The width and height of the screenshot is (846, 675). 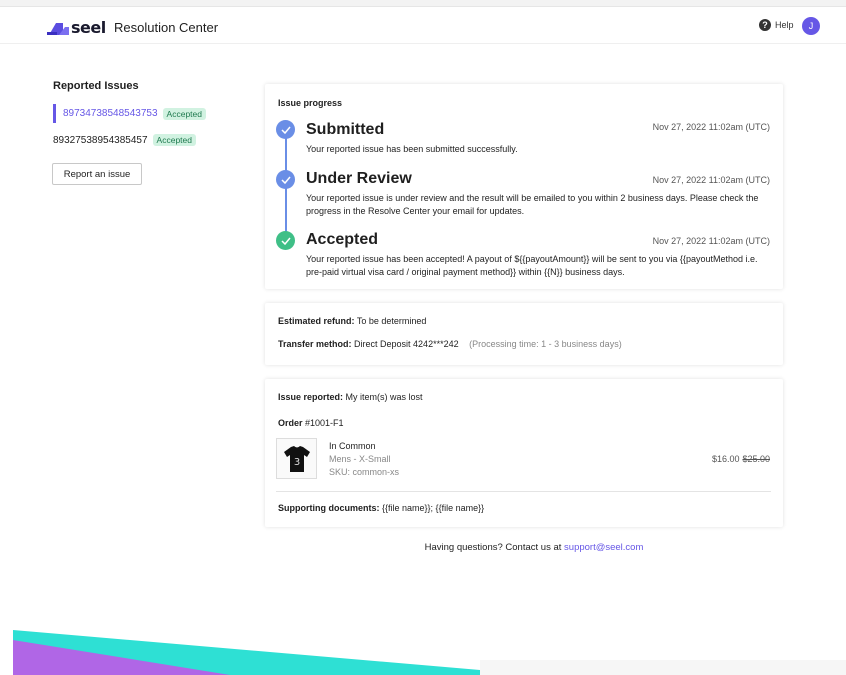 I want to click on issue-item: 89327538954385457 Accepted, so click(x=124, y=140).